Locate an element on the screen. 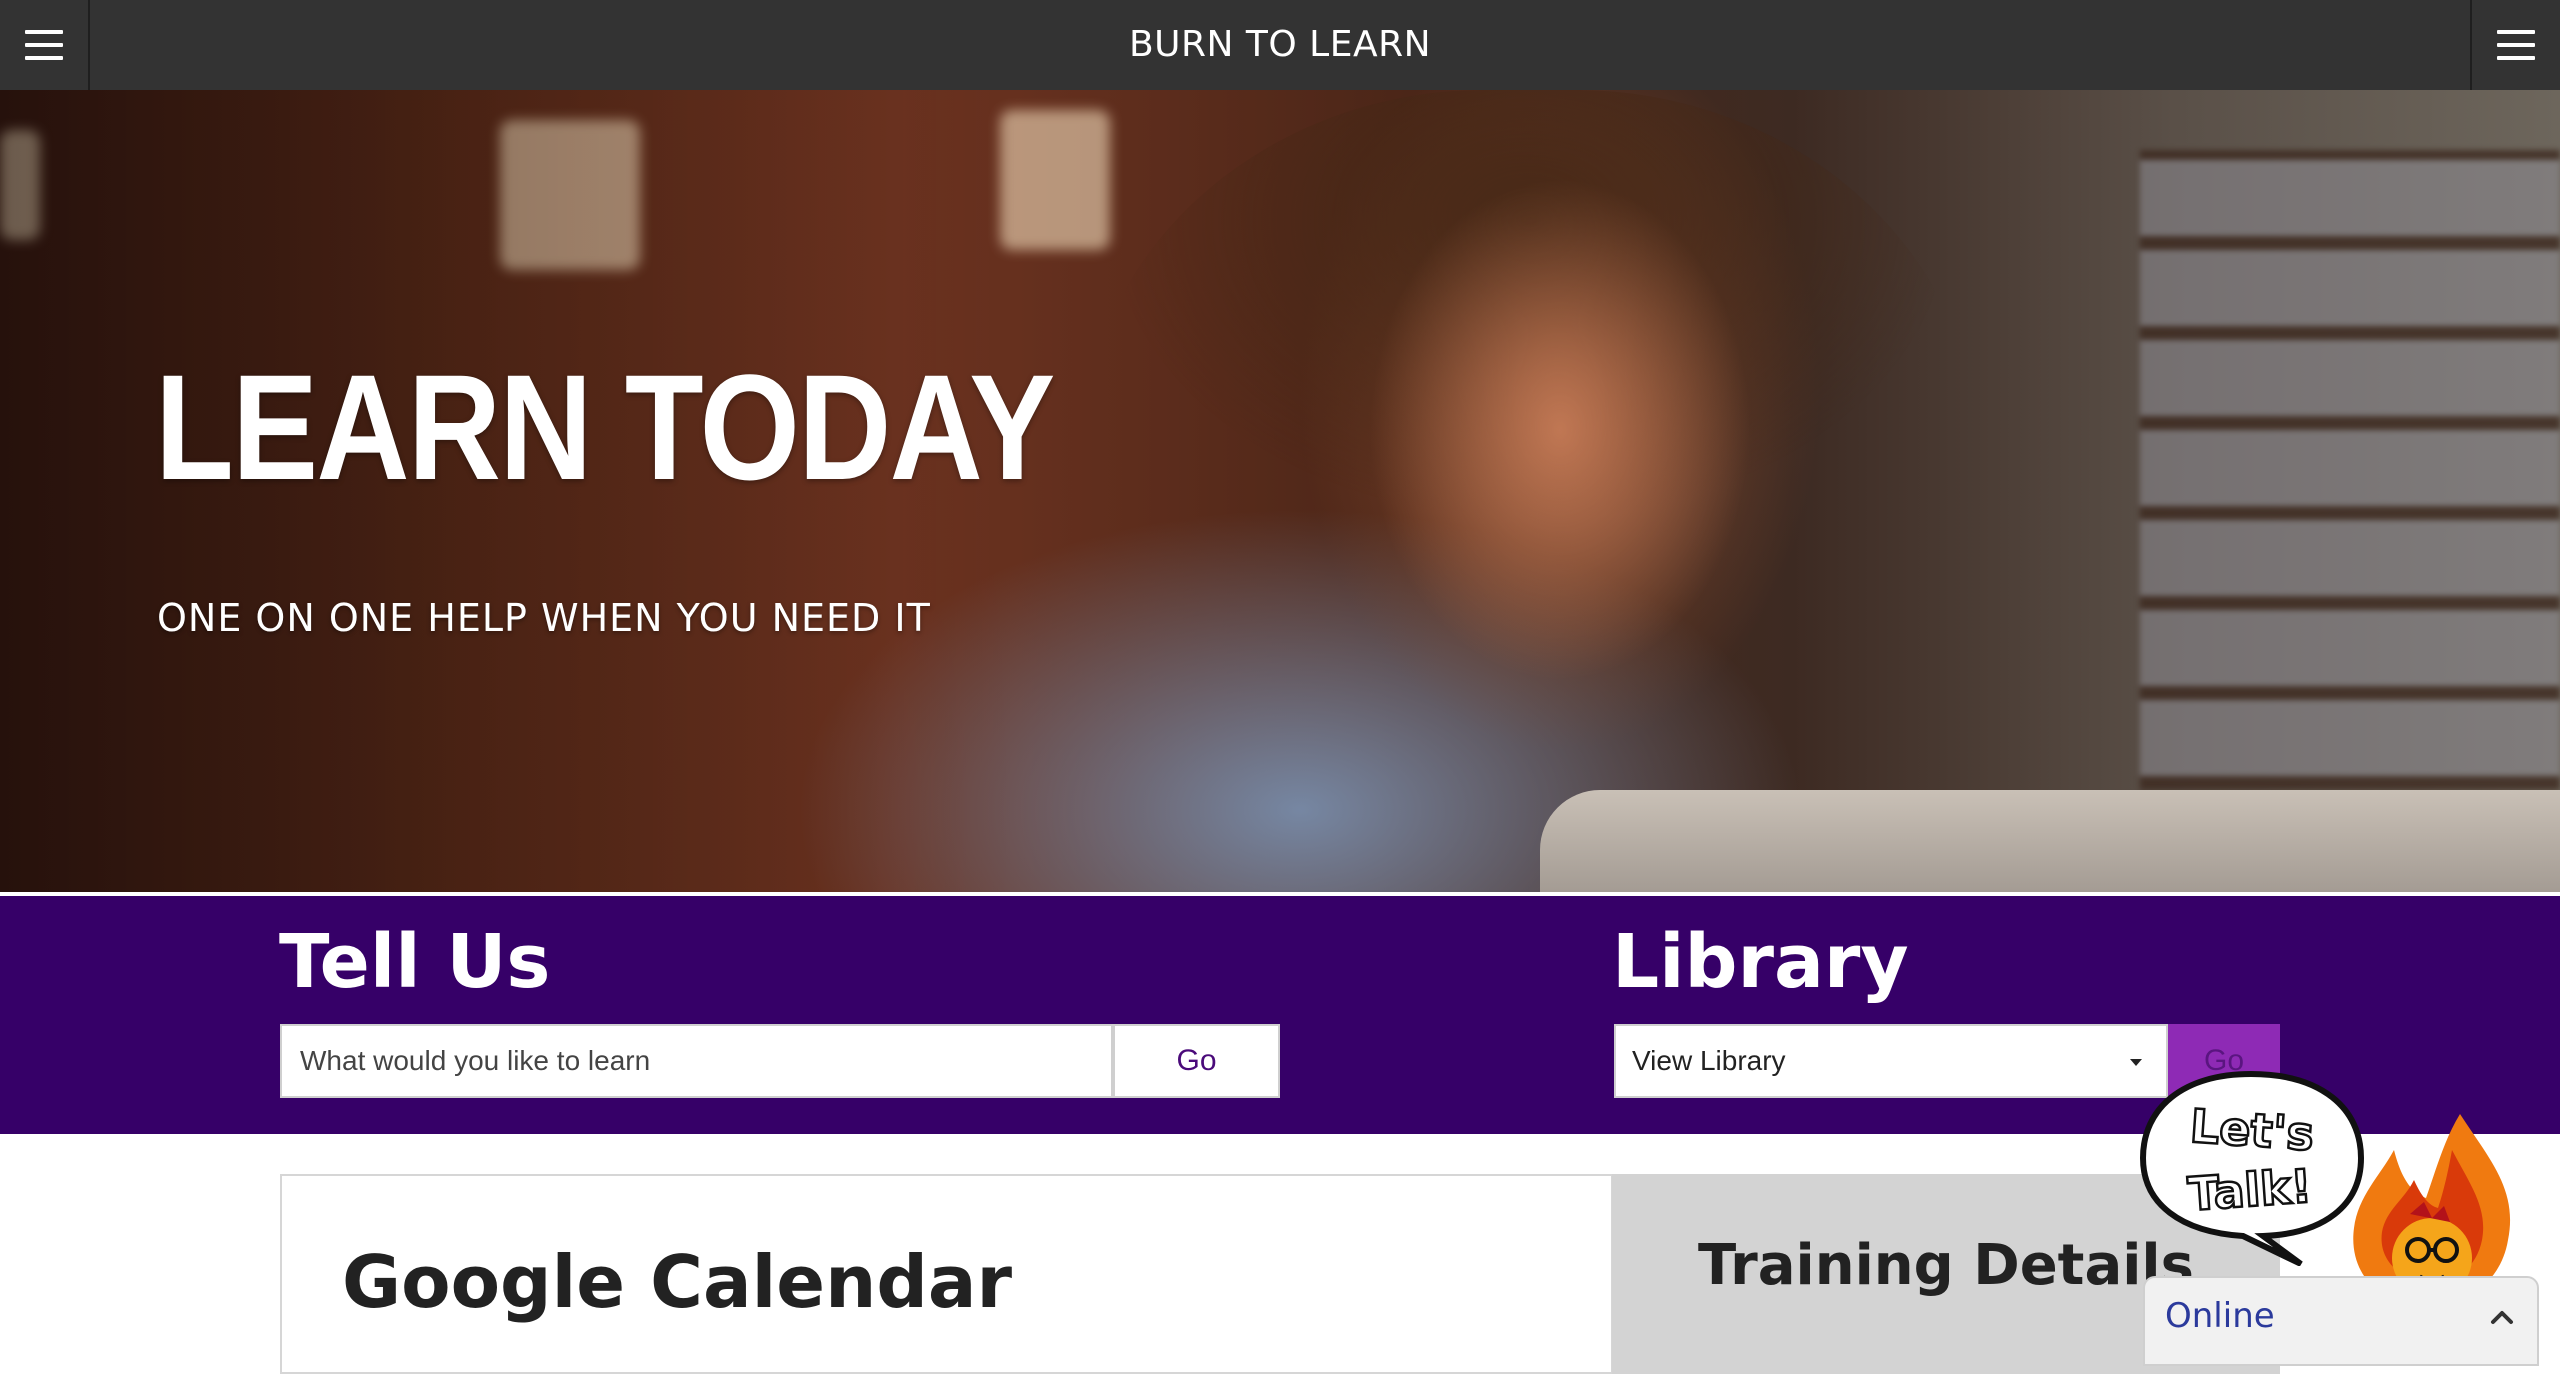 This screenshot has height=1374, width=2560. caret-down-icon is located at coordinates (2136, 1062).